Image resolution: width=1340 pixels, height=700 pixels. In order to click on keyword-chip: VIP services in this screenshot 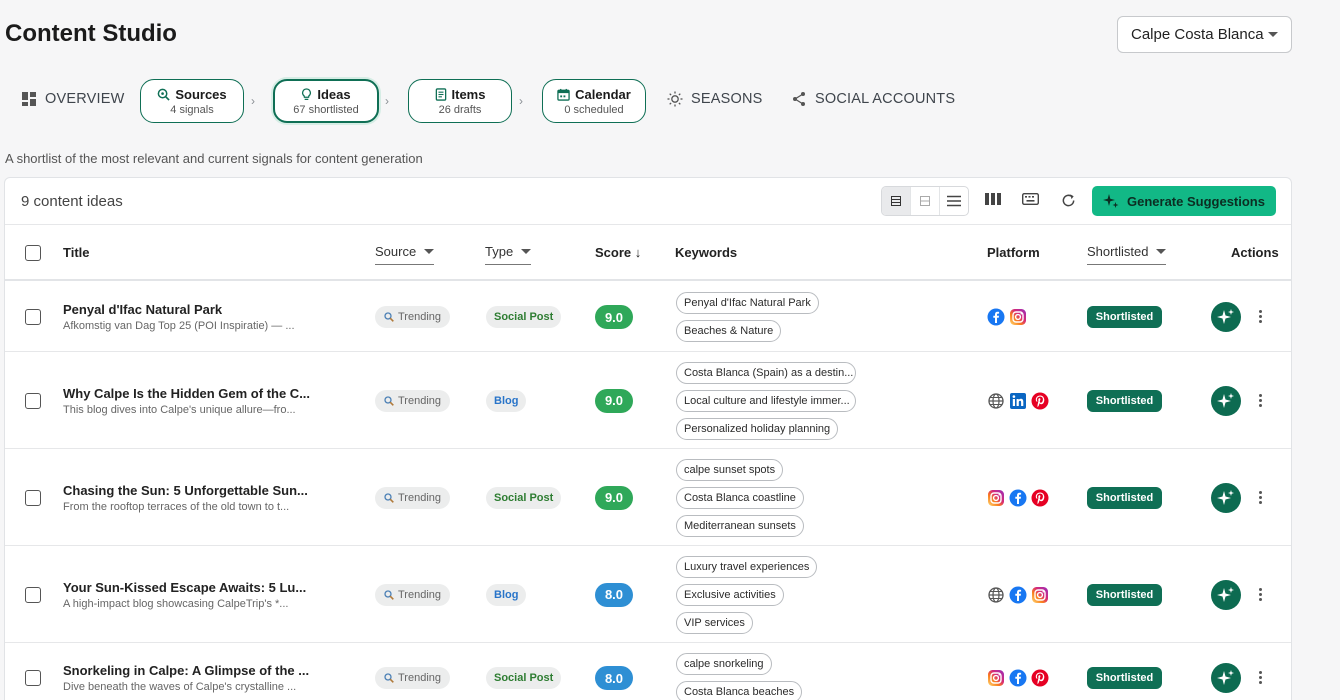, I will do `click(714, 622)`.